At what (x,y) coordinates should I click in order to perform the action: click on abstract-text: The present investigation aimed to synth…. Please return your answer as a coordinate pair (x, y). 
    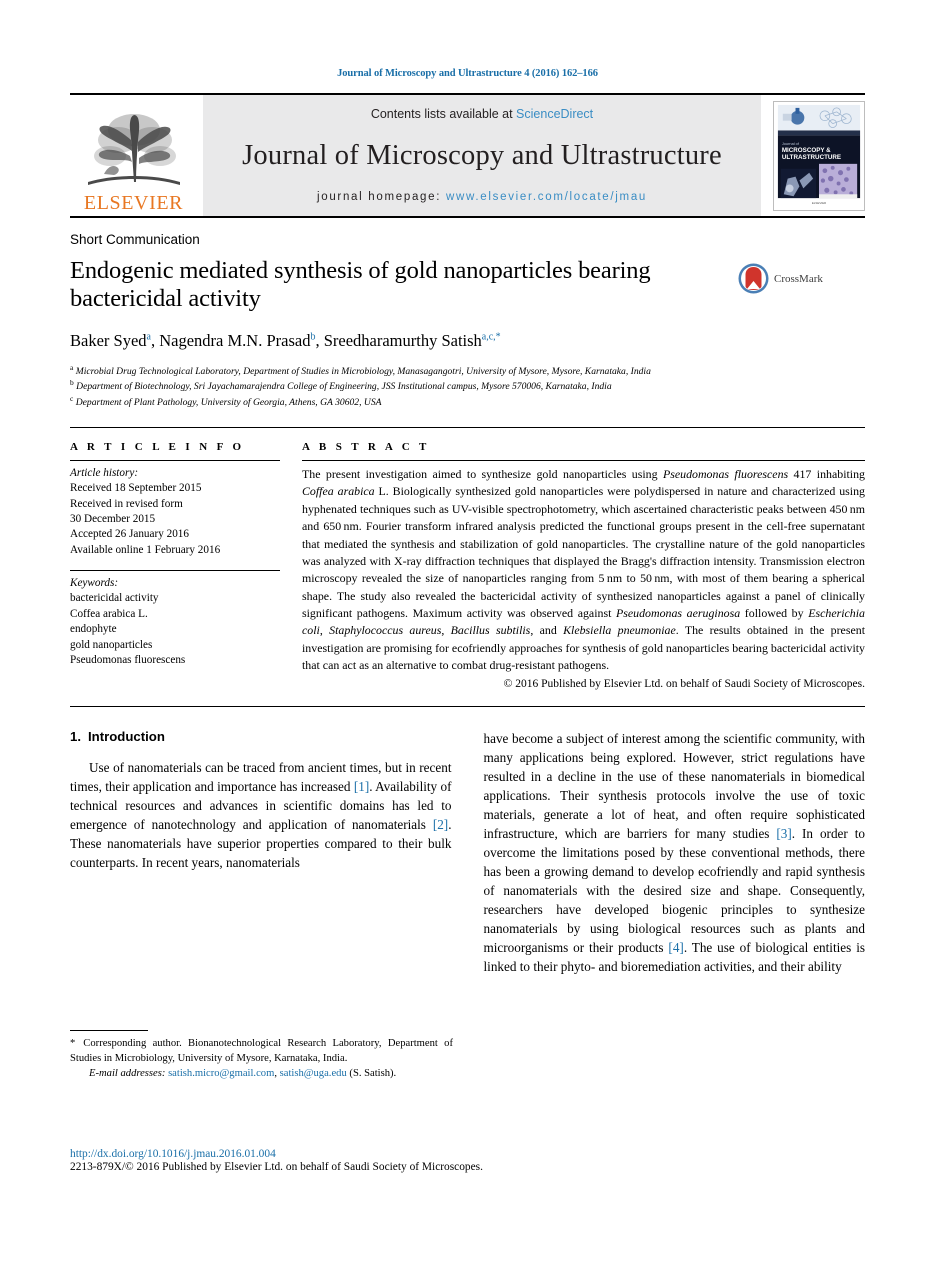
    Looking at the image, I should click on (583, 570).